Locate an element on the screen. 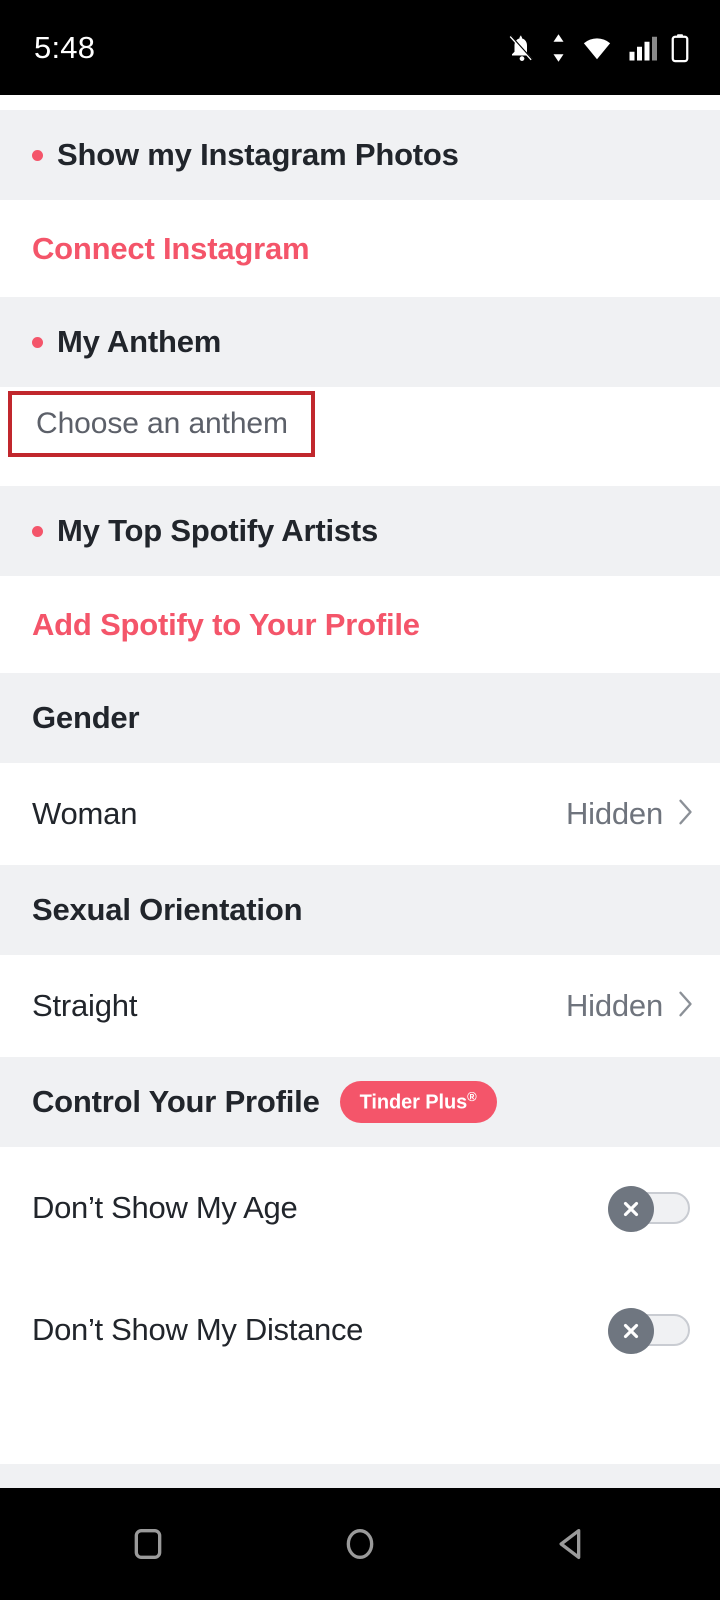 The height and width of the screenshot is (1600, 720). dont-show-age-toggle is located at coordinates (649, 1209).